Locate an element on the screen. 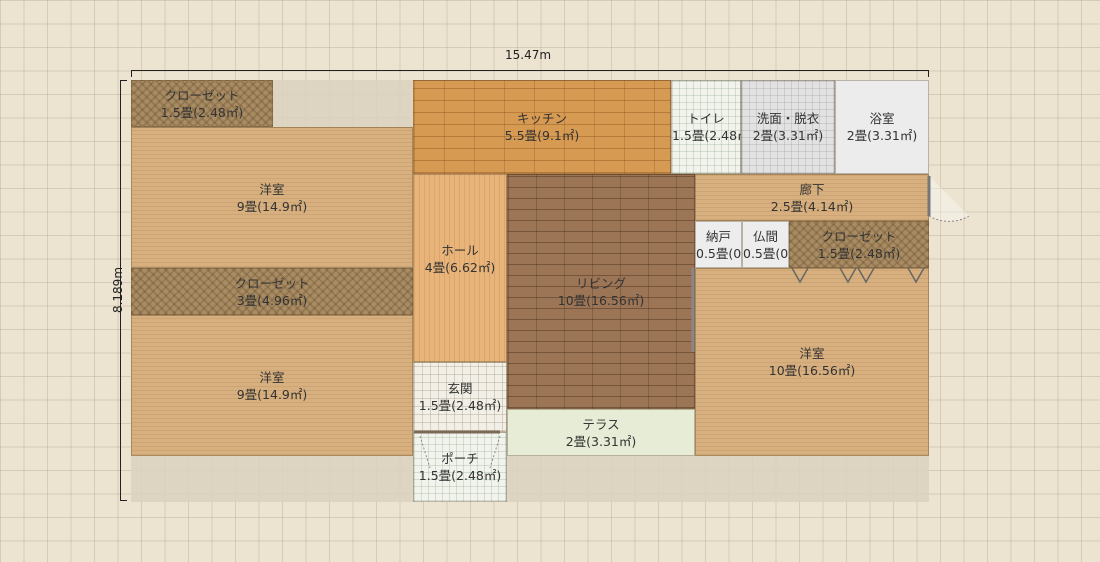 This screenshot has height=562, width=1100. room-western-bottom: 洋室 9畳(14.9㎡) is located at coordinates (272, 385).